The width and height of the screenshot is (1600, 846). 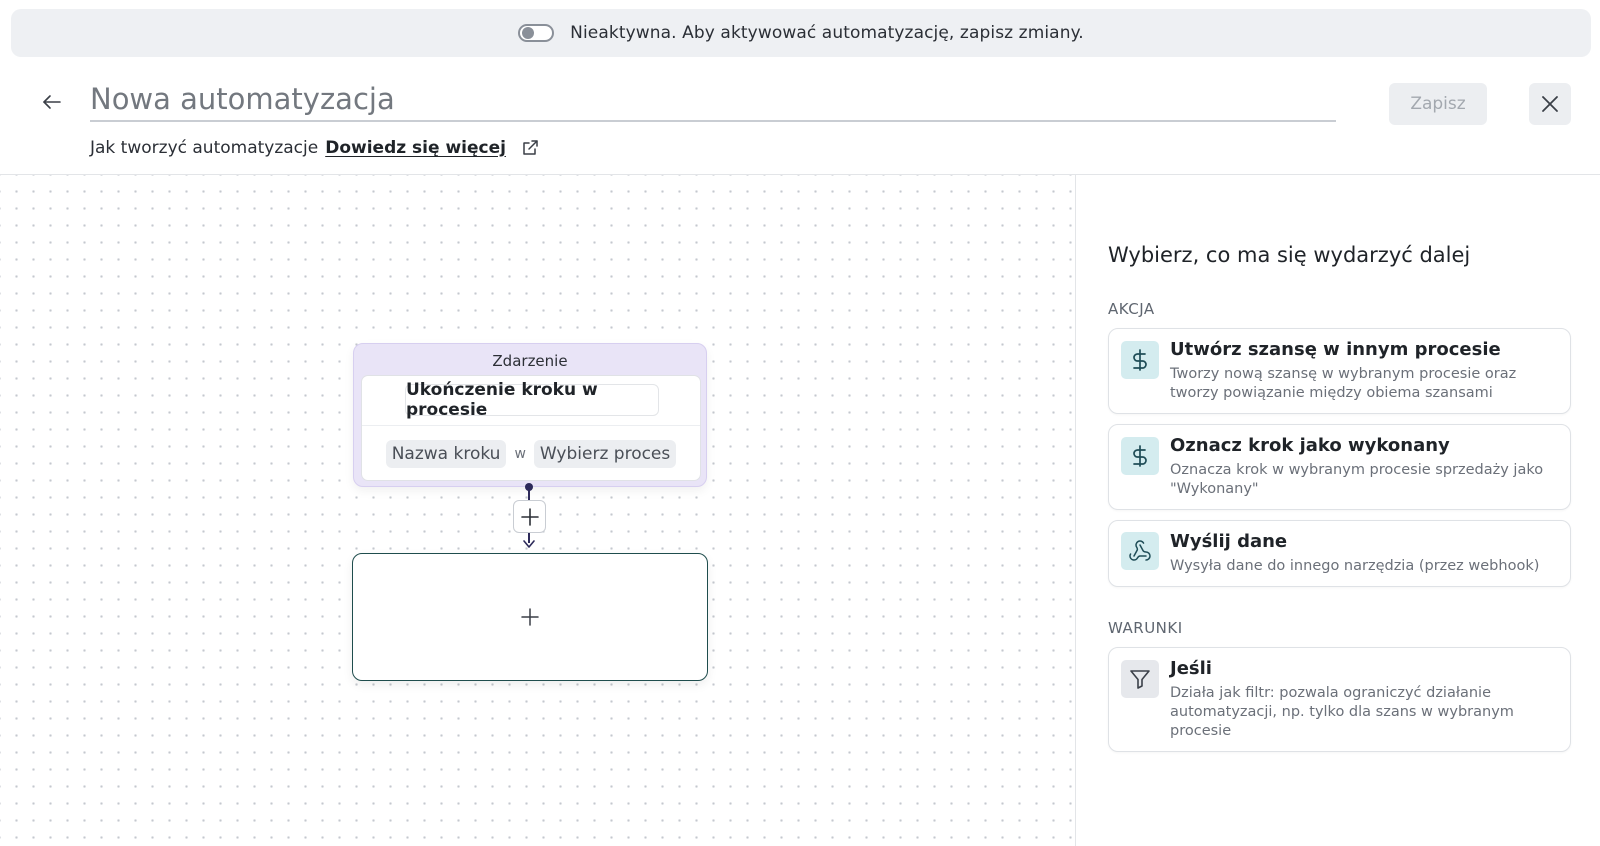 What do you see at coordinates (531, 454) in the screenshot?
I see `event-params: Nazwa kroku w Wybierz proces` at bounding box center [531, 454].